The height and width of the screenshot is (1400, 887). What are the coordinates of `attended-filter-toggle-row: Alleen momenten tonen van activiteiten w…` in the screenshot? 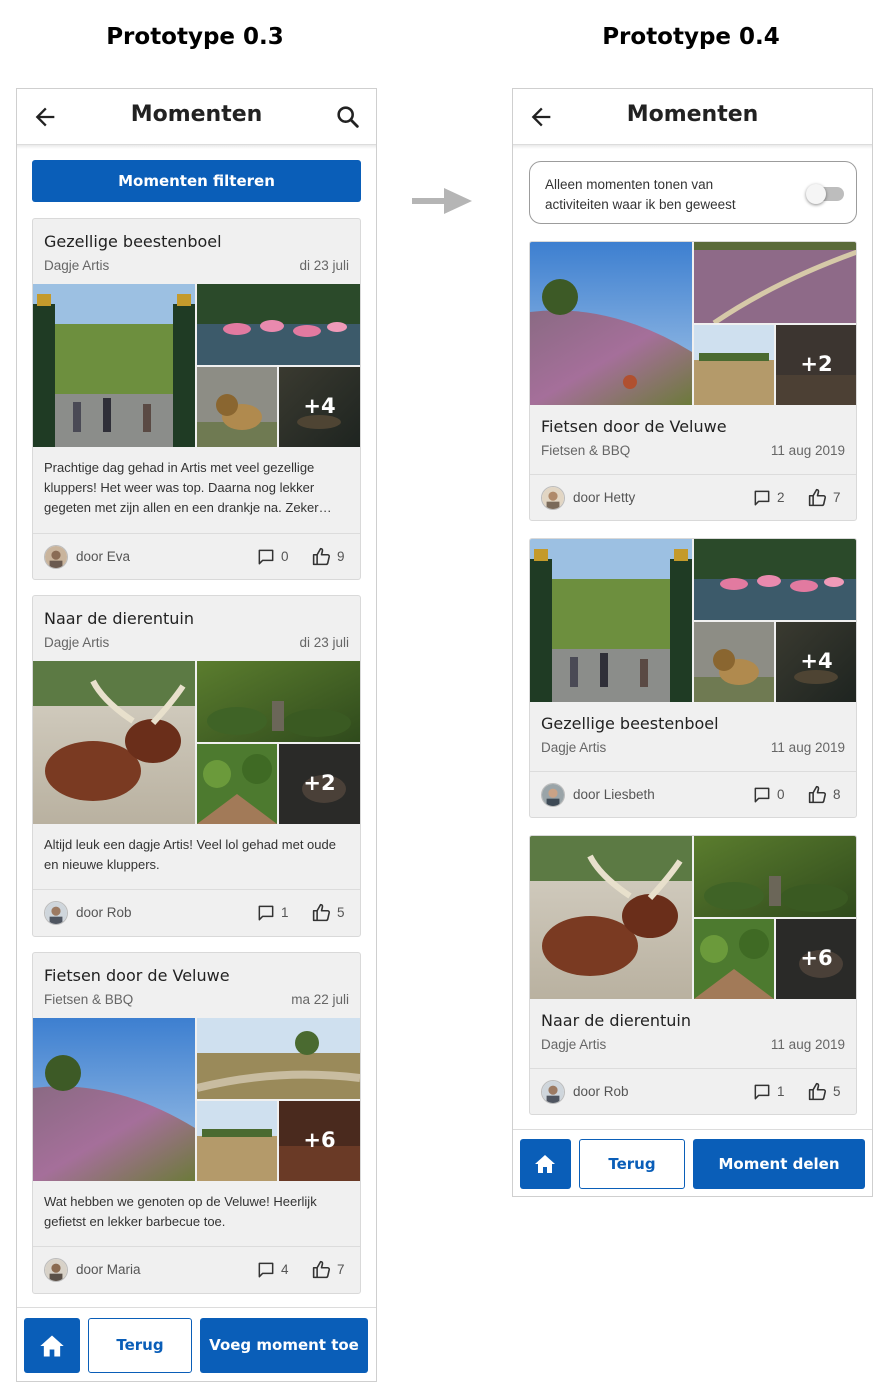 It's located at (693, 192).